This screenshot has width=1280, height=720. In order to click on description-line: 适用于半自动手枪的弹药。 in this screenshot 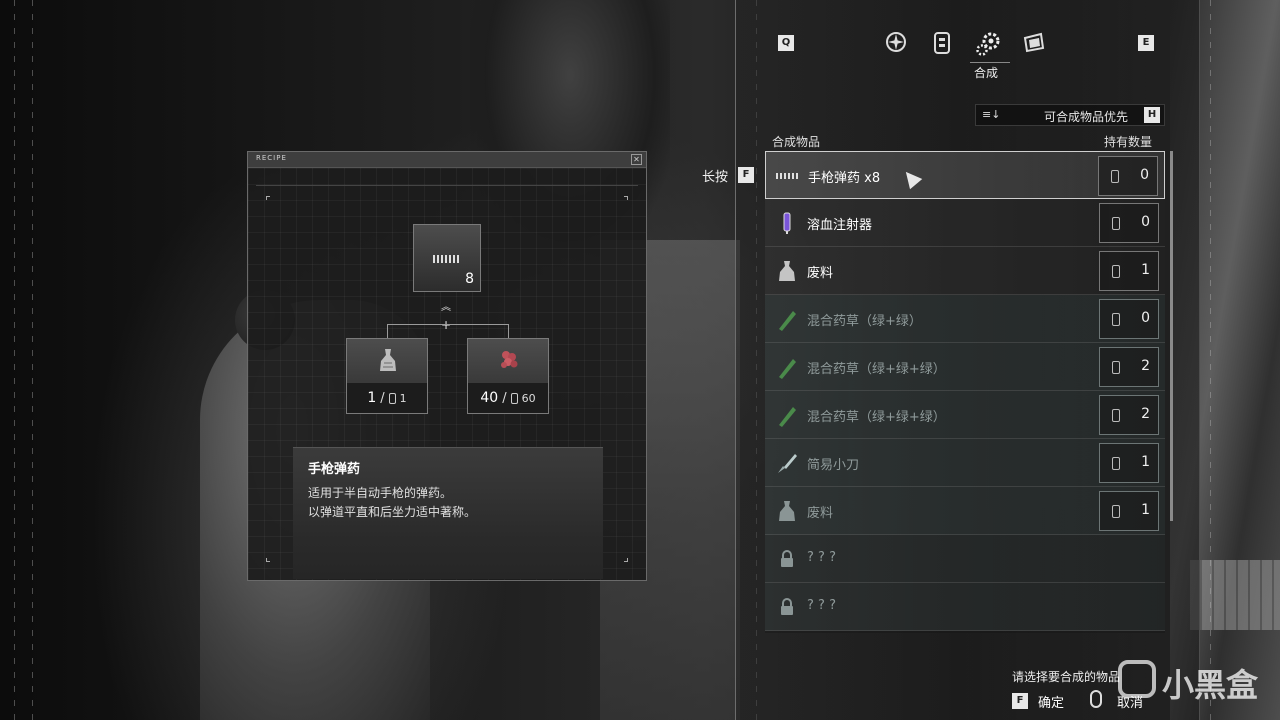, I will do `click(380, 493)`.